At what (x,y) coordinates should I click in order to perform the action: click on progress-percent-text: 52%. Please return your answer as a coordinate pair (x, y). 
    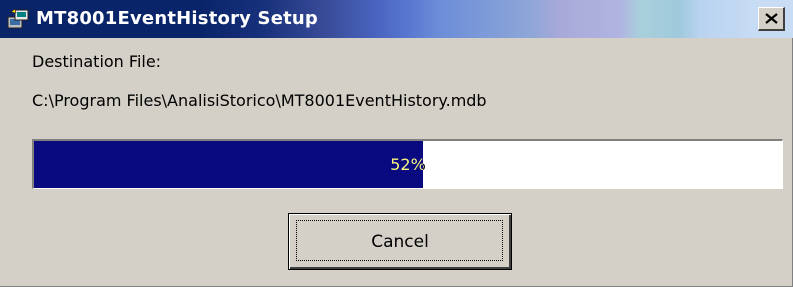
    Looking at the image, I should click on (408, 164).